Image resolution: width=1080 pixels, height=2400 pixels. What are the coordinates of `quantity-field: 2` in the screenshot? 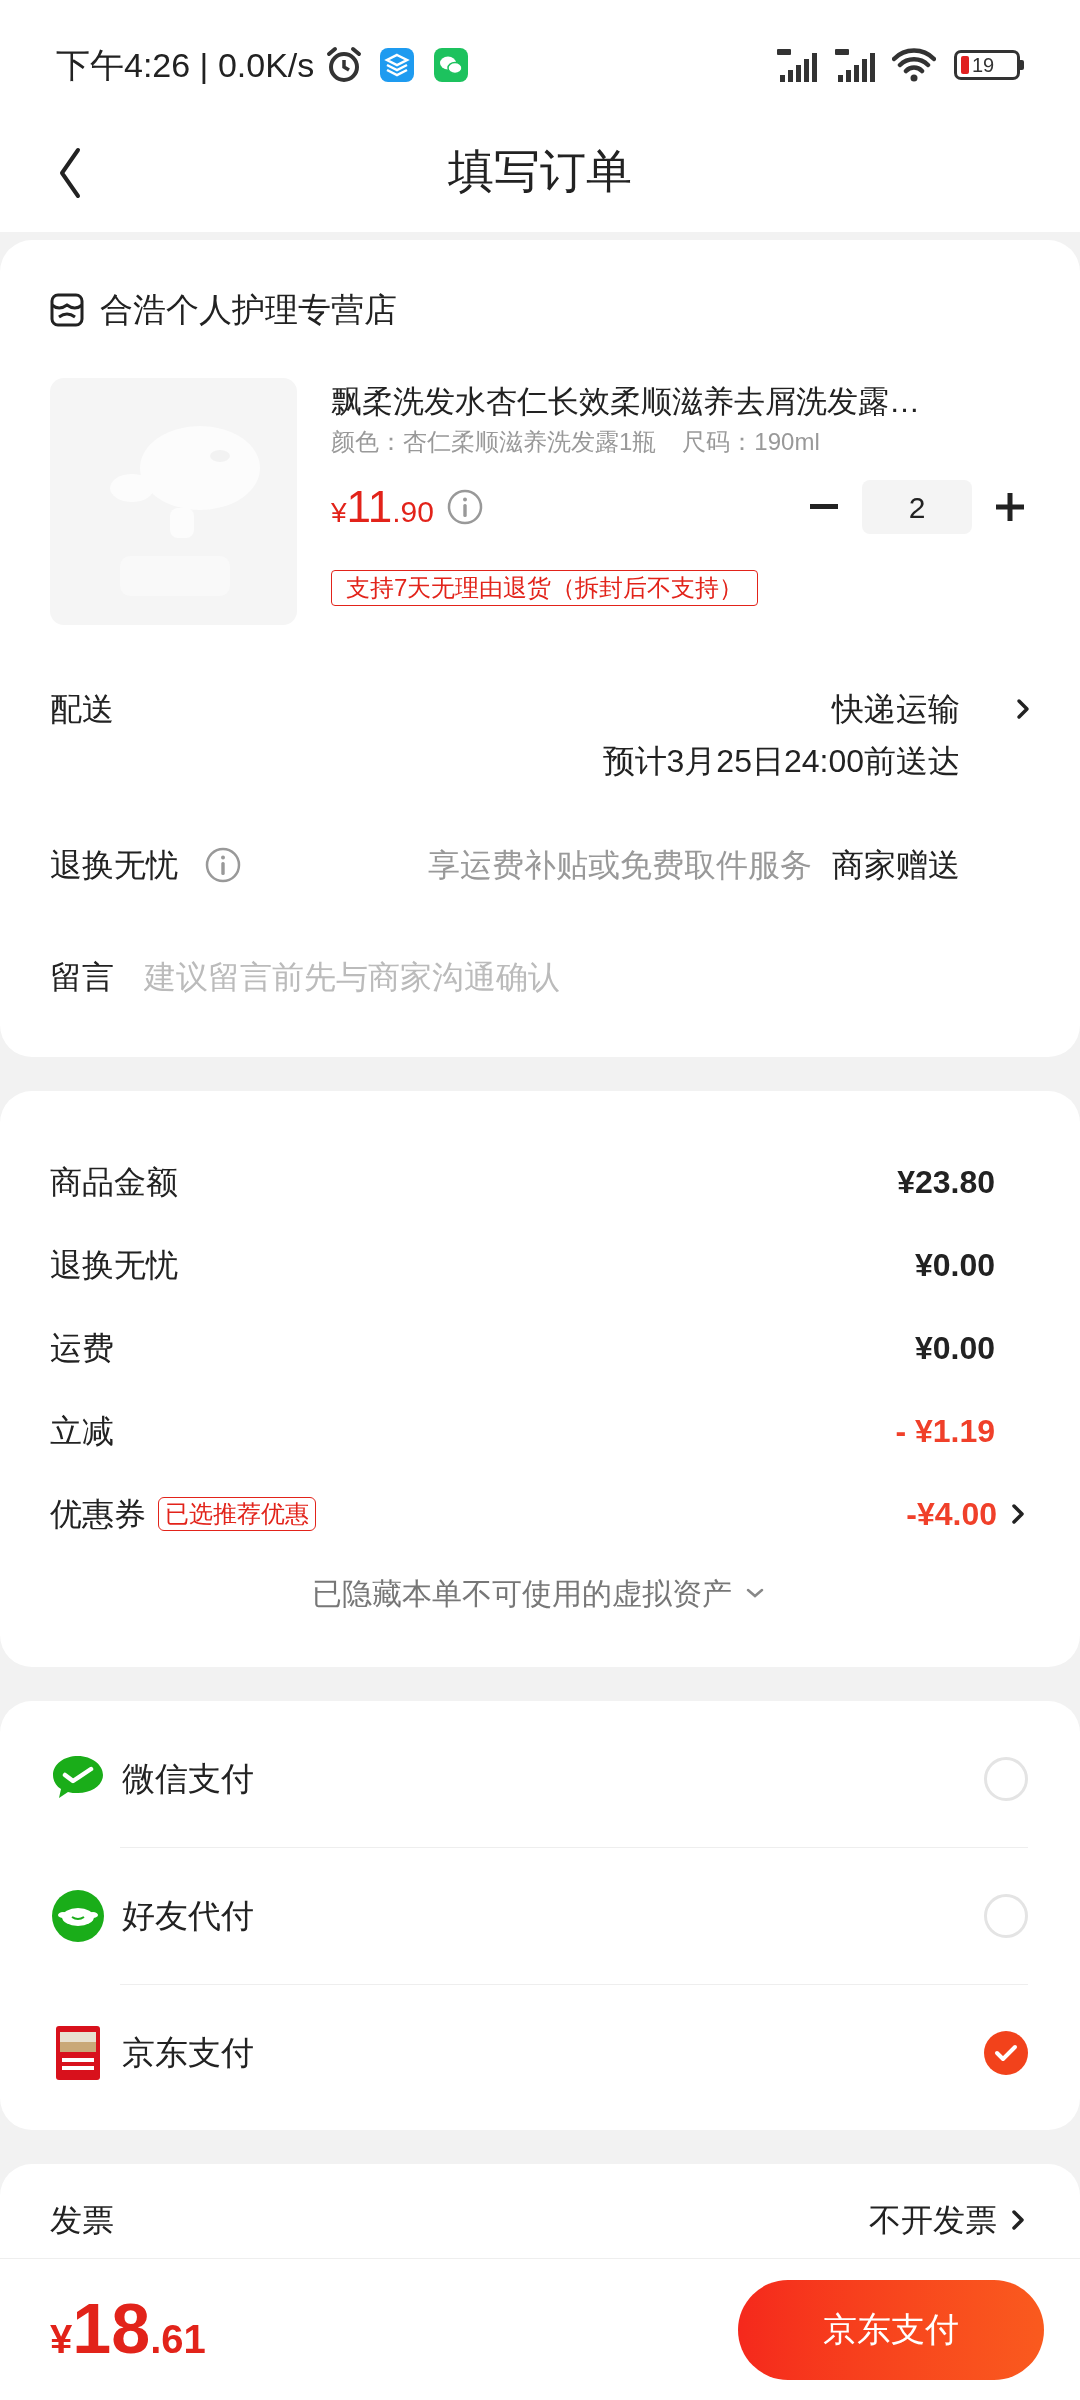 It's located at (917, 507).